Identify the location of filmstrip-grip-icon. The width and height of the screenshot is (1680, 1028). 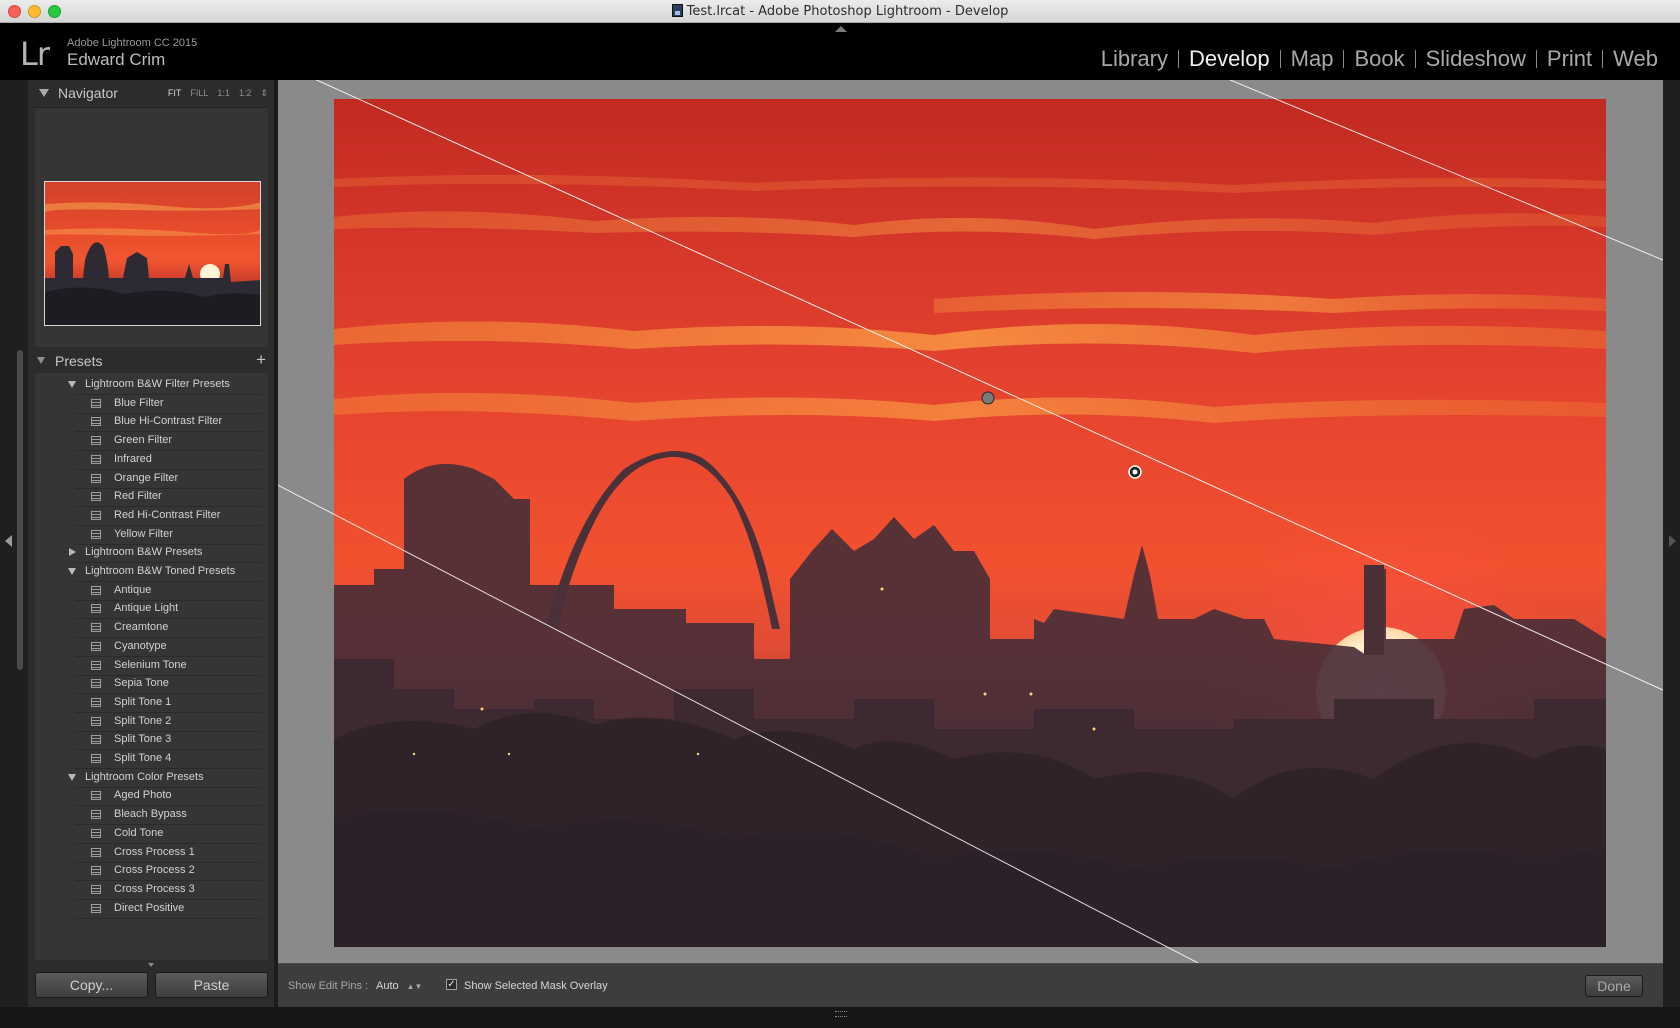
(841, 1014).